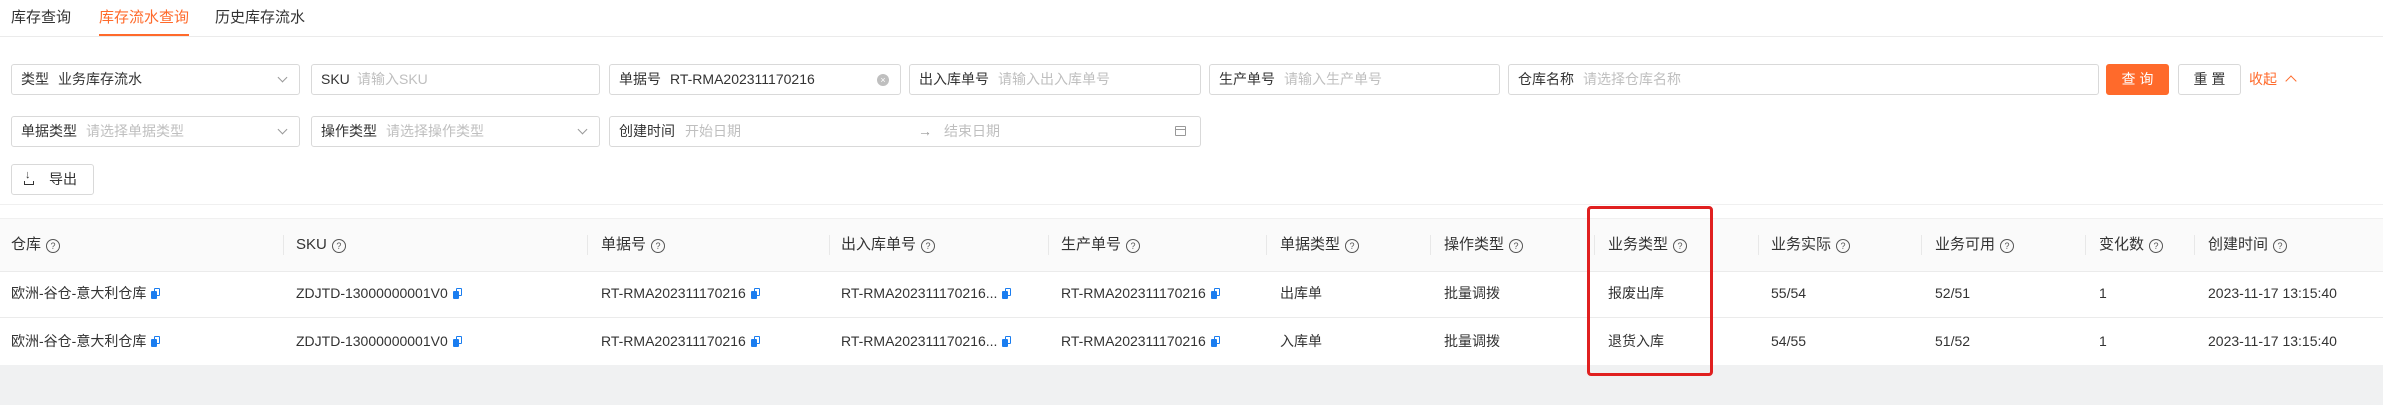 This screenshot has height=405, width=2383. Describe the element at coordinates (2248, 245) in the screenshot. I see `col-header-created: 创建时间?` at that location.